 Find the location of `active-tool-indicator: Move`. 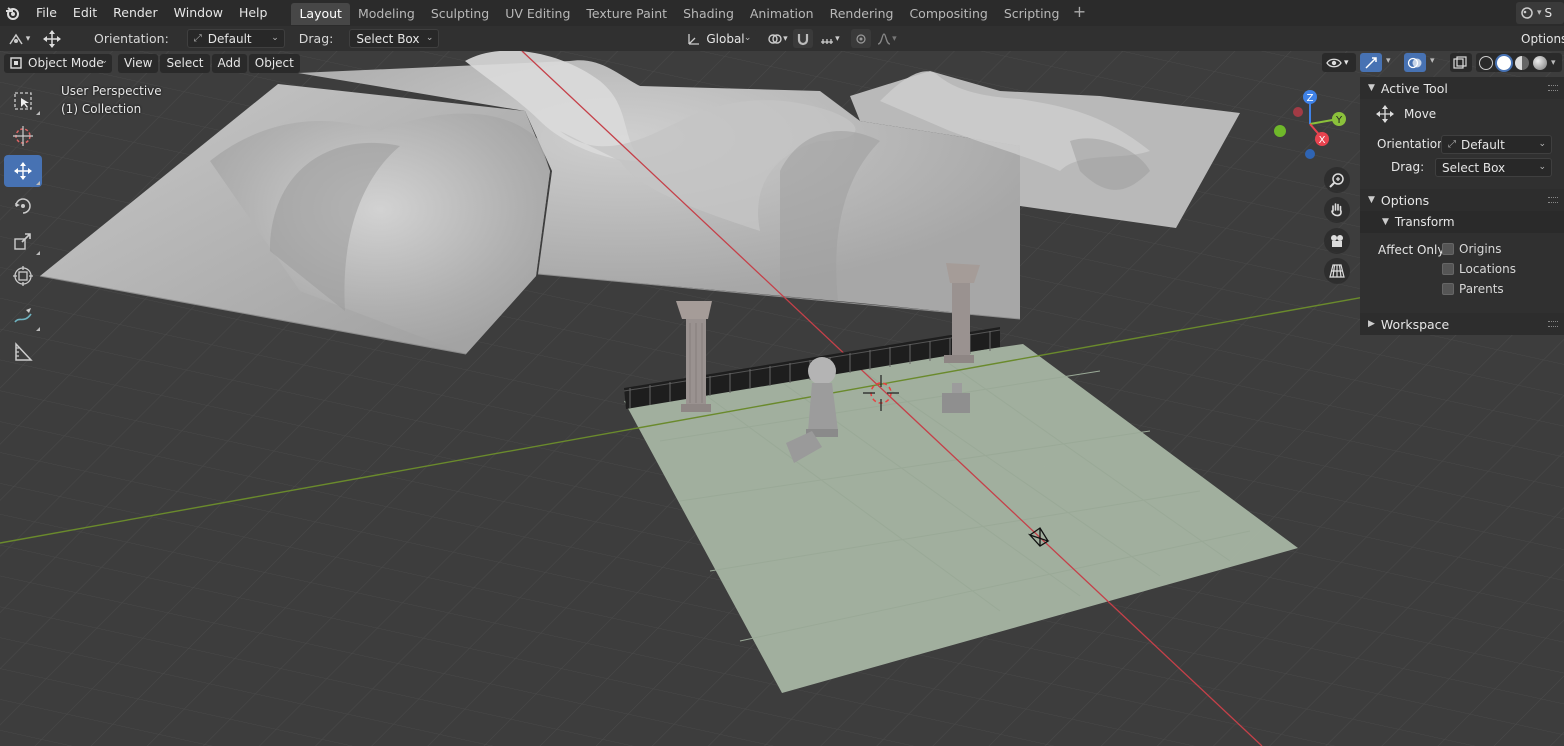

active-tool-indicator: Move is located at coordinates (1405, 114).